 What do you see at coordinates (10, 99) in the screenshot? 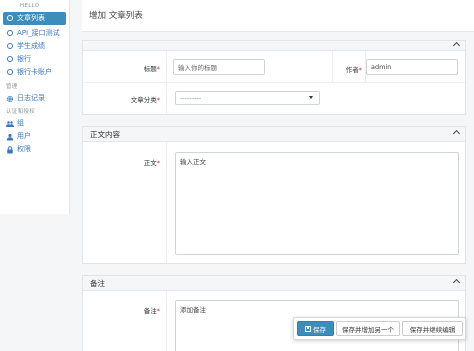
I see `gear-icon` at bounding box center [10, 99].